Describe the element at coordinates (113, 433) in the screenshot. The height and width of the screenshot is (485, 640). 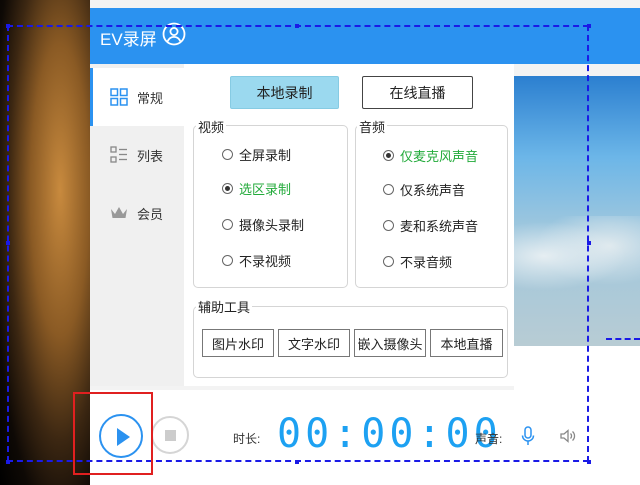
I see `highlight-box` at that location.